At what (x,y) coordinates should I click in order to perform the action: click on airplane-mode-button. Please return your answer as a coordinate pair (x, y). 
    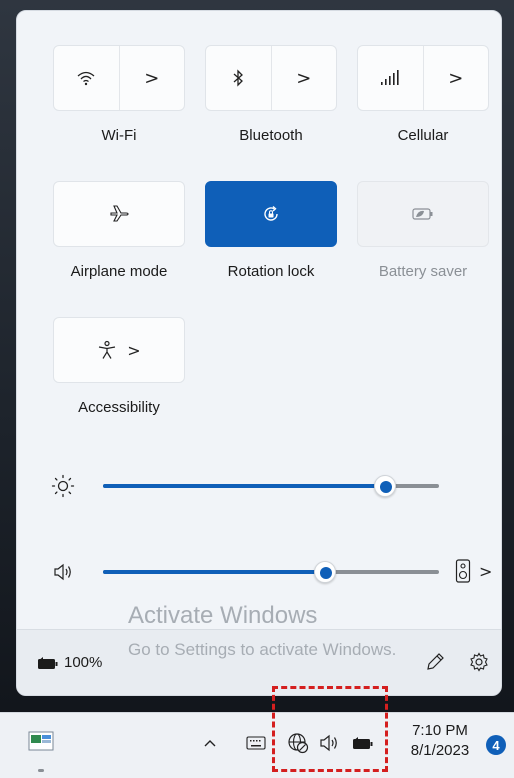
    Looking at the image, I should click on (119, 214).